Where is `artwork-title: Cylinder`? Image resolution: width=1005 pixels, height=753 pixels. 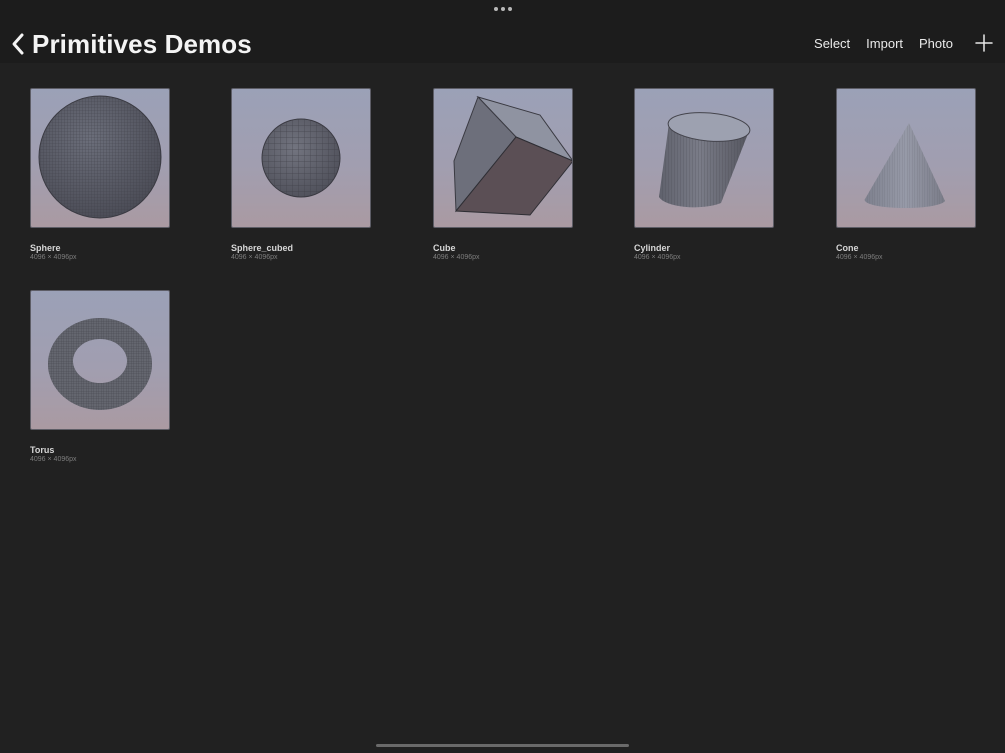 artwork-title: Cylinder is located at coordinates (652, 248).